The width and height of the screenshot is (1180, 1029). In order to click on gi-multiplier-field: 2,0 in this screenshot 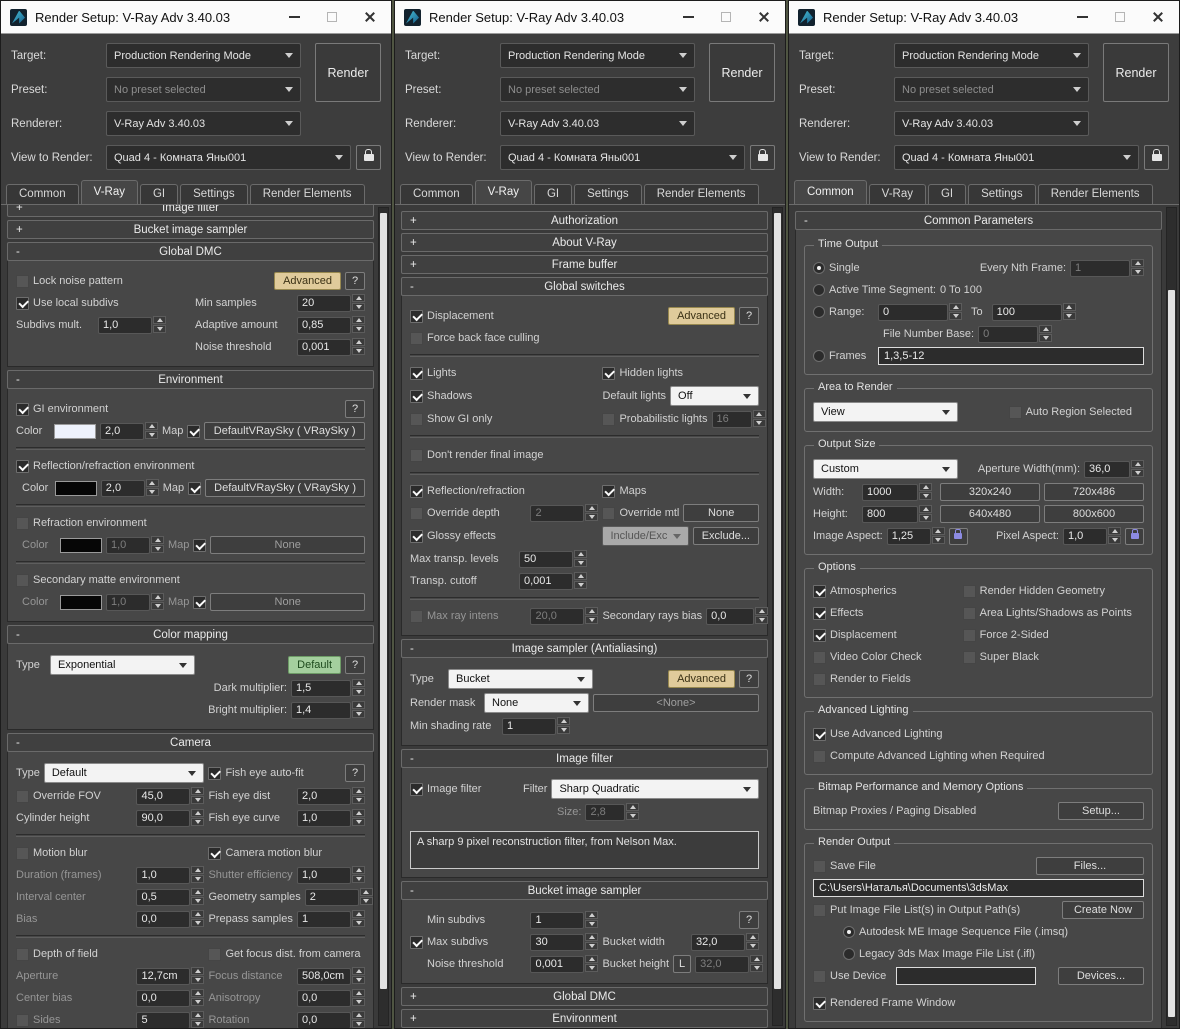, I will do `click(122, 431)`.